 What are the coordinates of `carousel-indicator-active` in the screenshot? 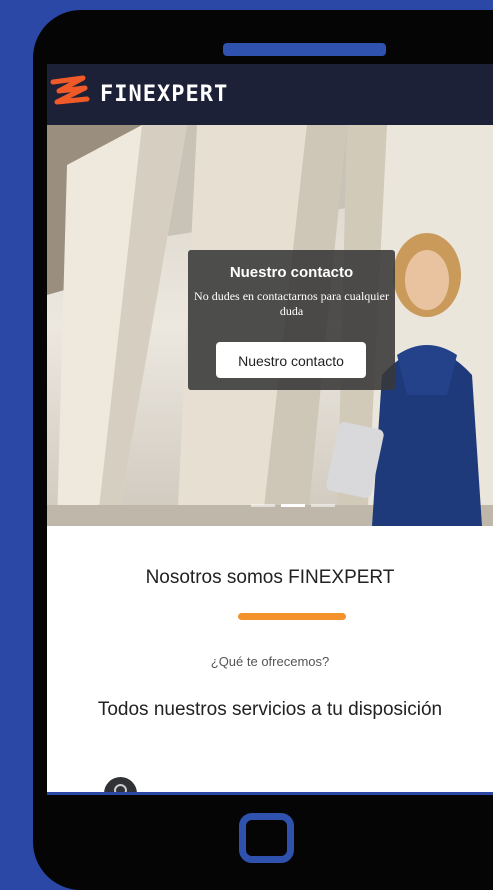 It's located at (293, 505).